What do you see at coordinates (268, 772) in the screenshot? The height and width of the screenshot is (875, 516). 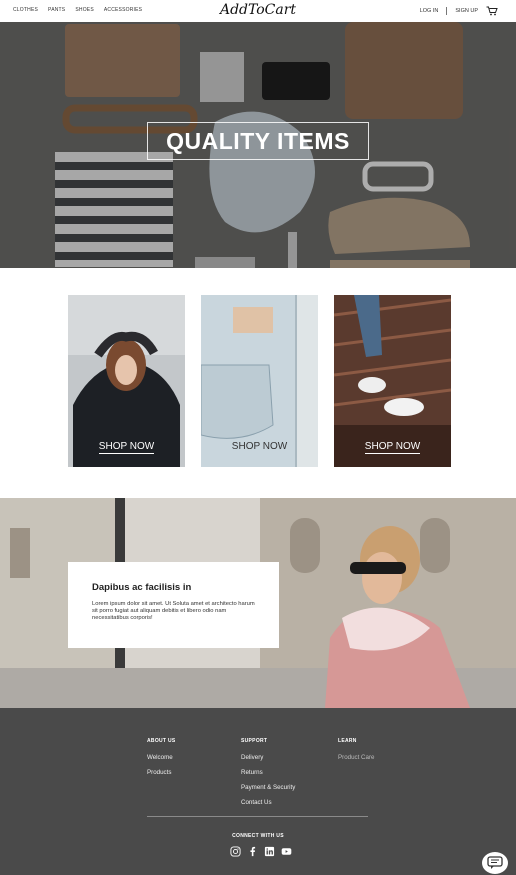 I see `footer-link-returns: Returns` at bounding box center [268, 772].